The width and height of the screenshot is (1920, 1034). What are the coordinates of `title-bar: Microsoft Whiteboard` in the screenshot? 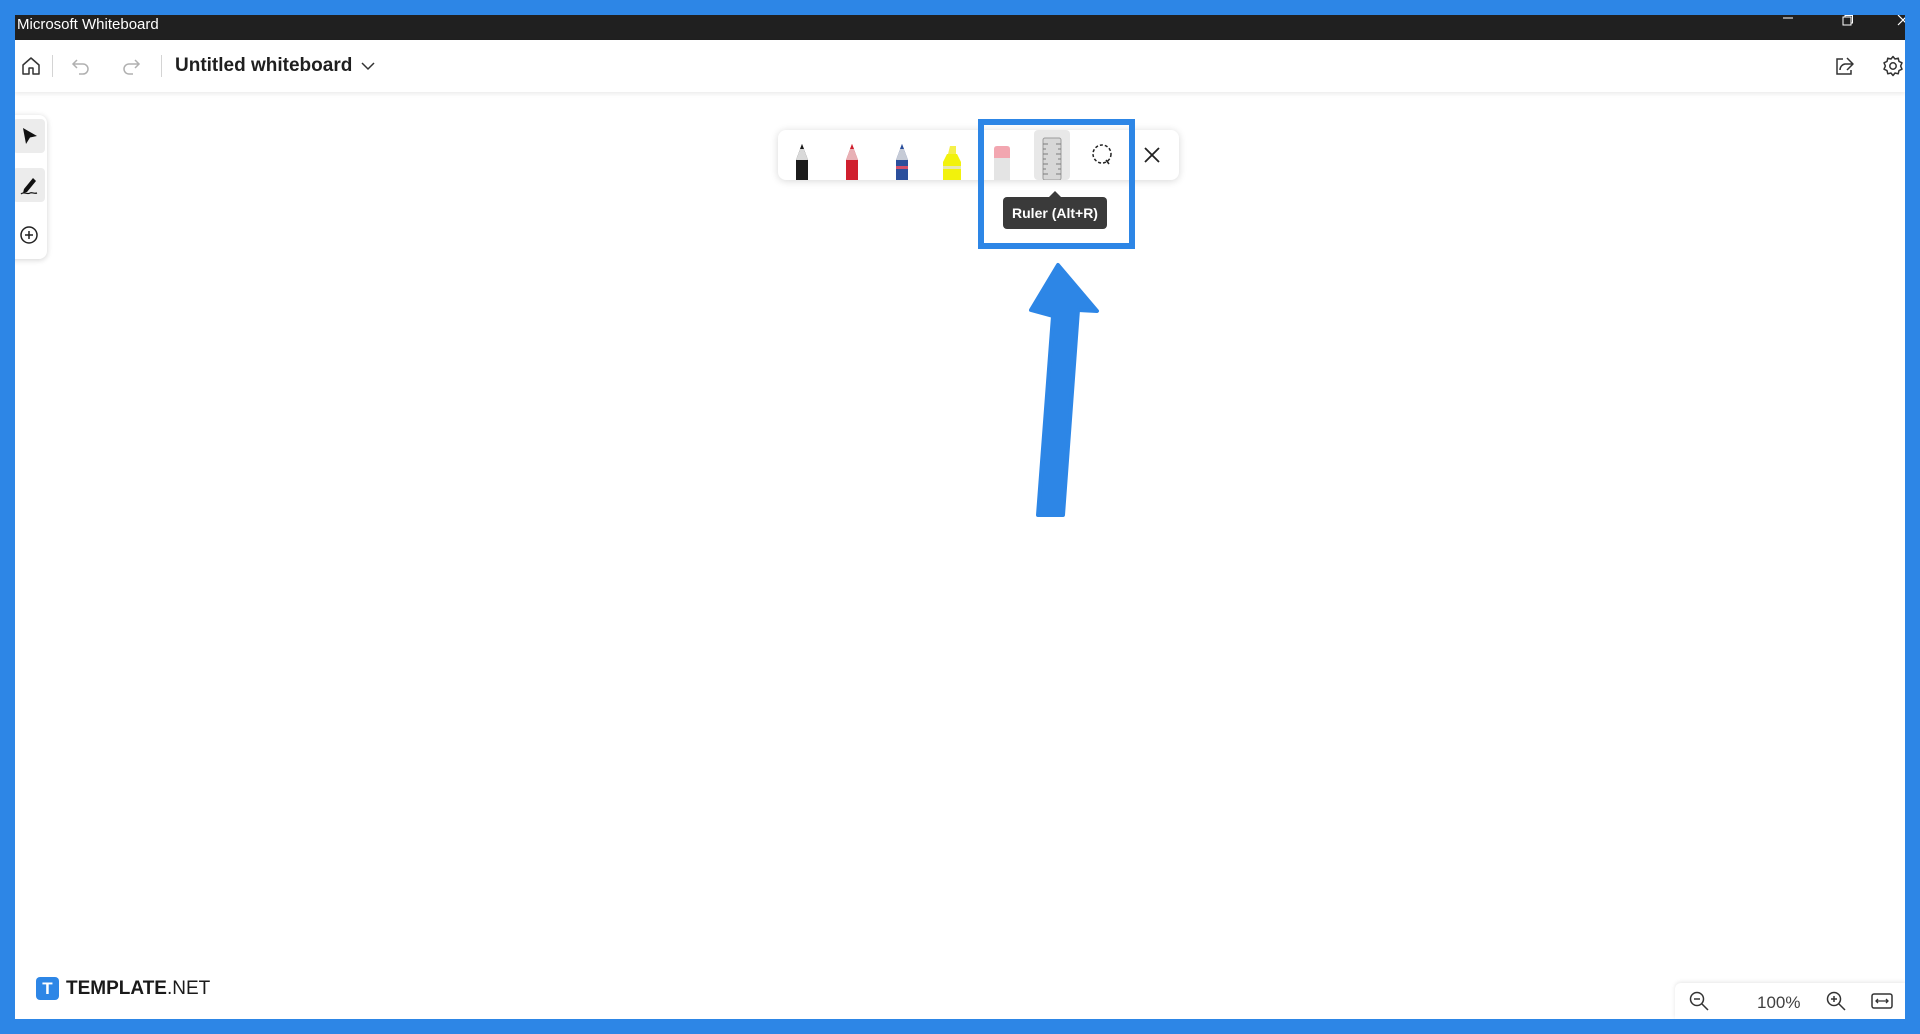 It's located at (960, 27).